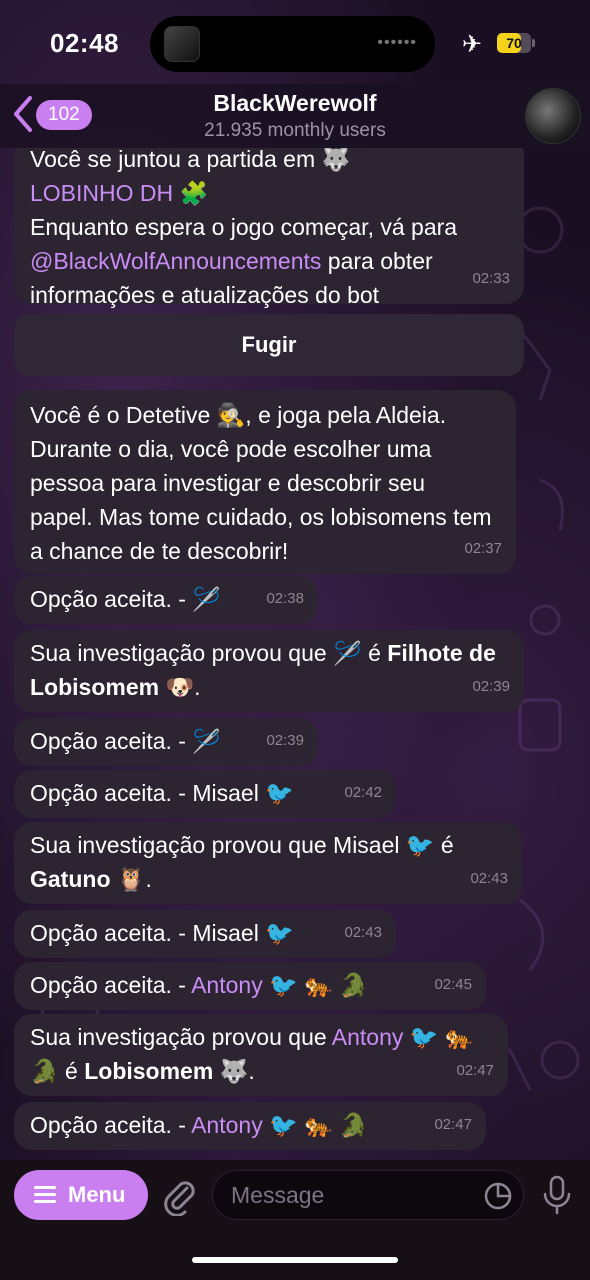  What do you see at coordinates (242, 845) in the screenshot?
I see `message-text: Sua investigação provou que Misael 🐦 é` at bounding box center [242, 845].